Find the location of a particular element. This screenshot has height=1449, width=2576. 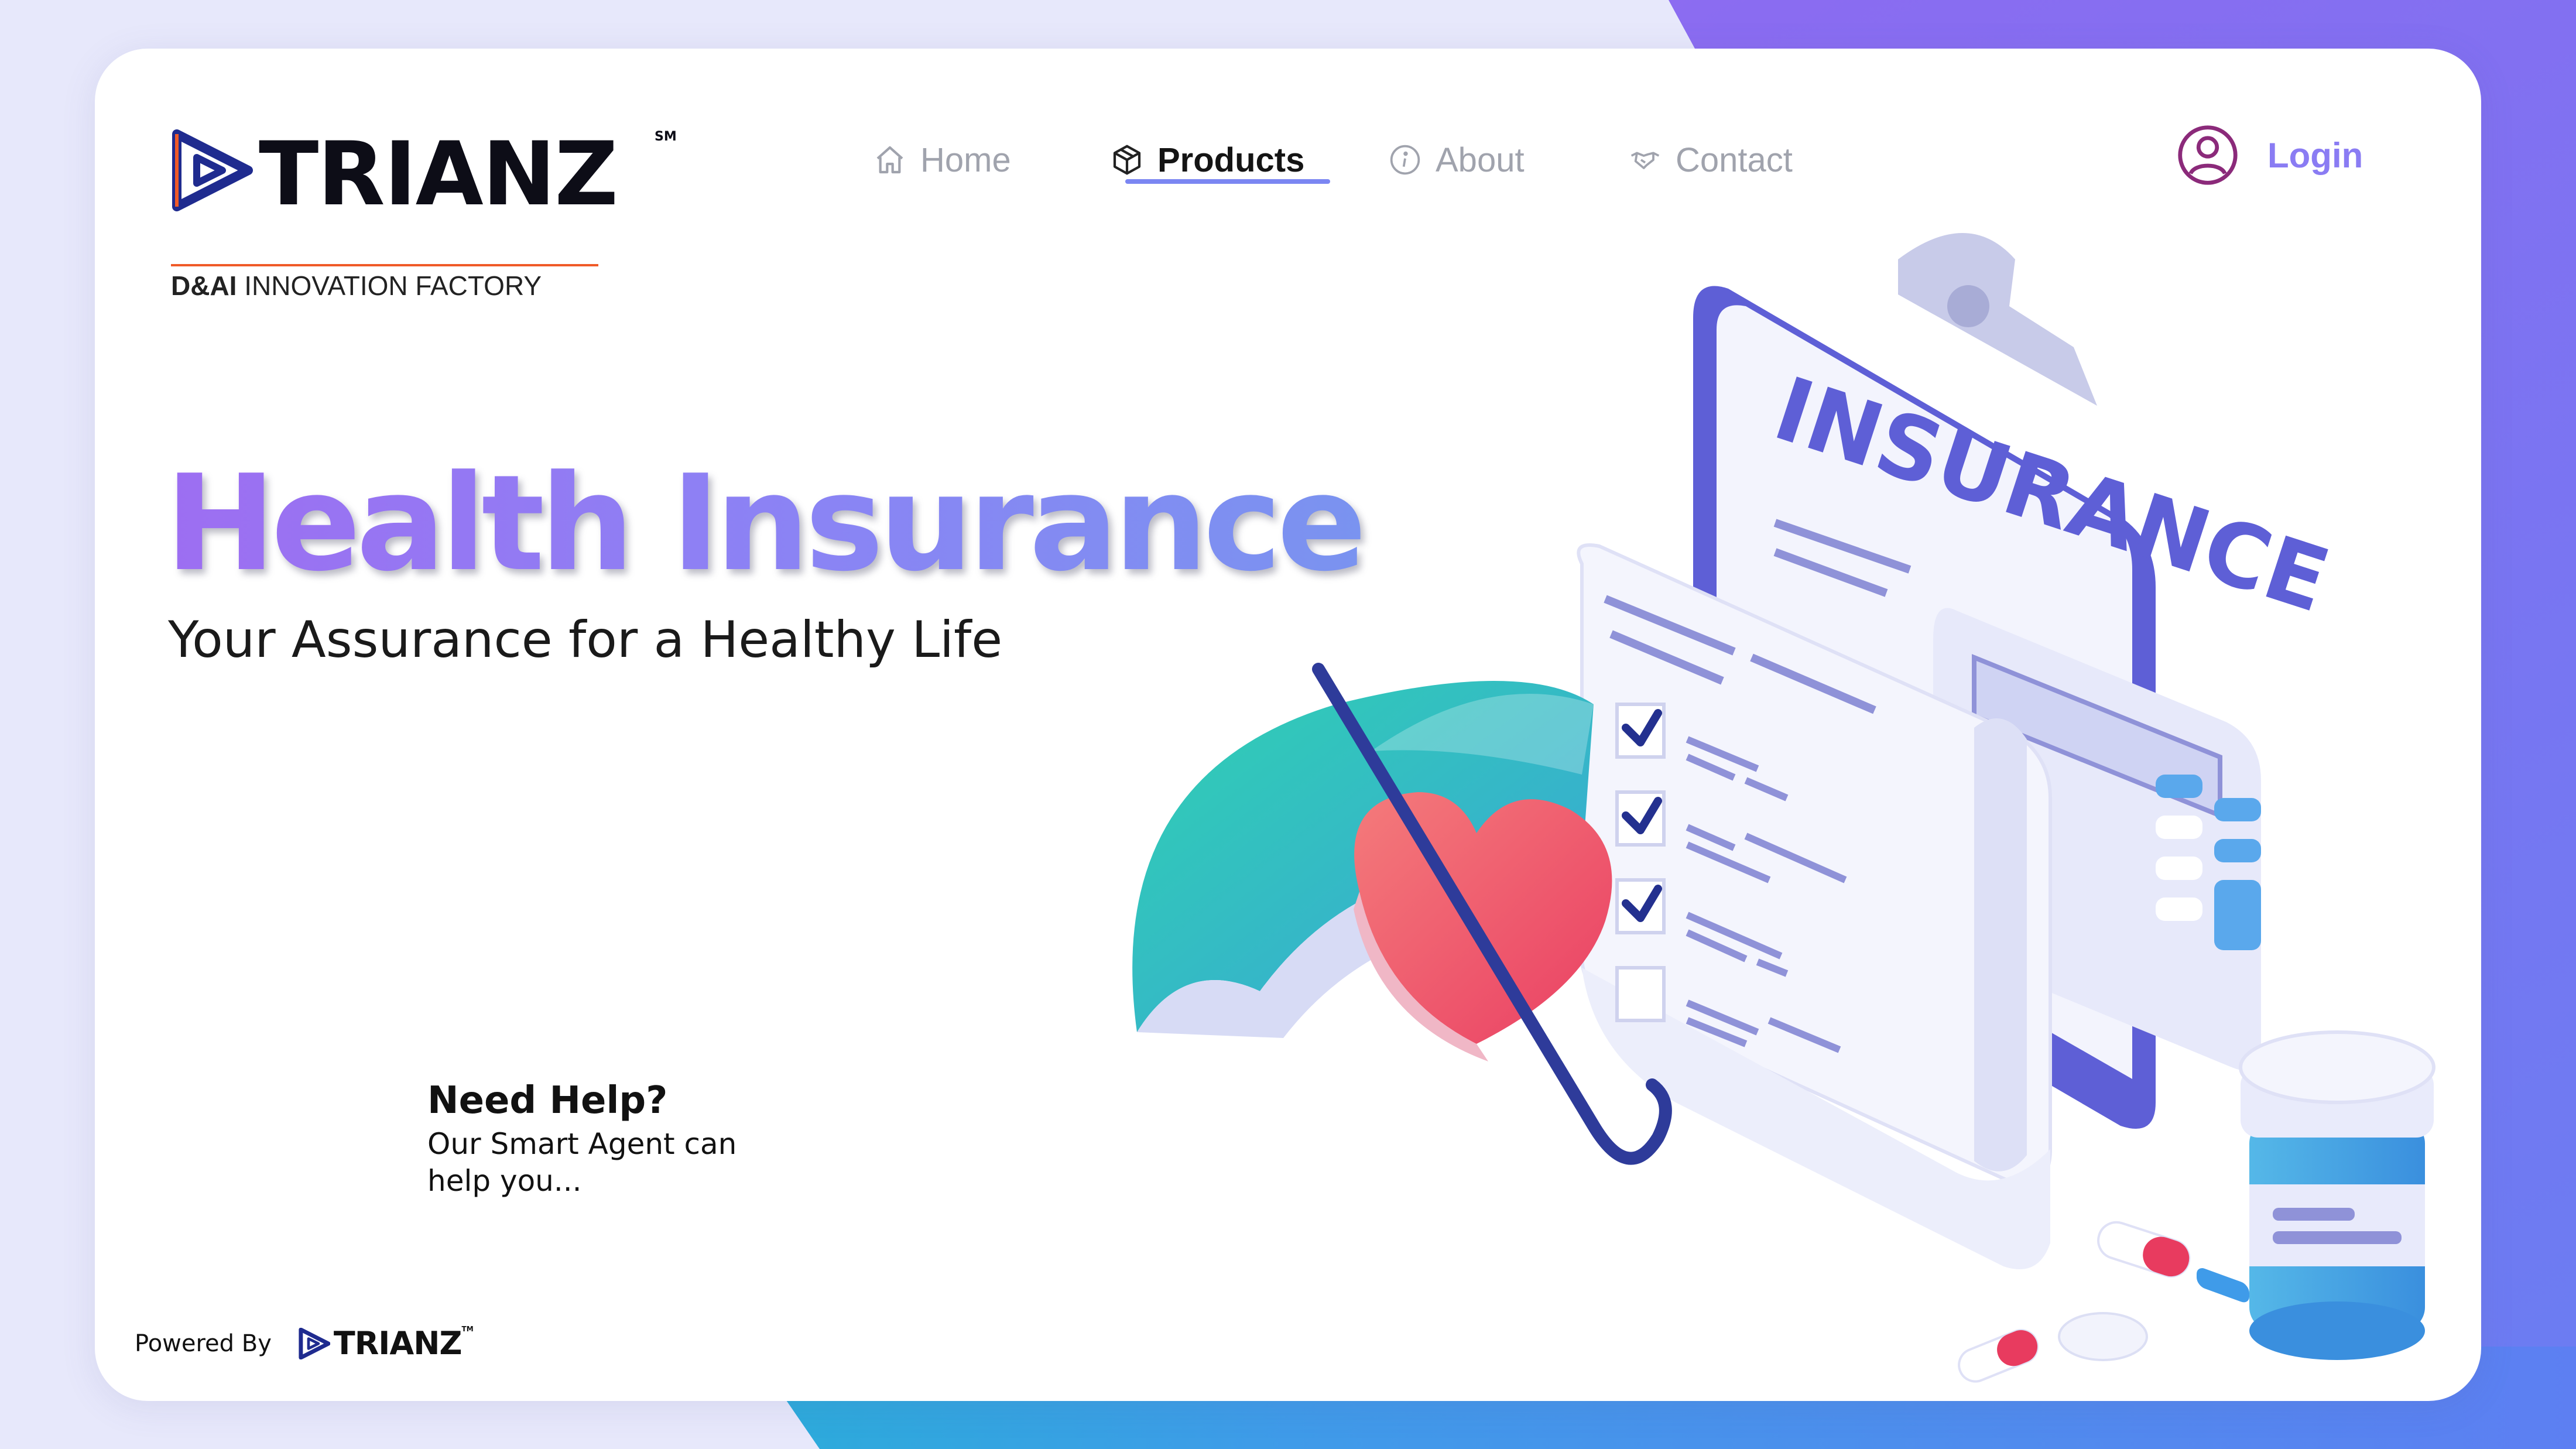

powered-by: Powered By TRIANZ TM is located at coordinates (304, 1343).